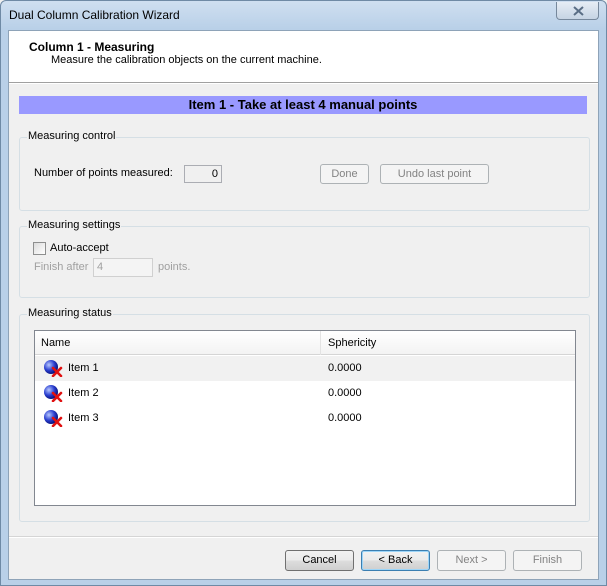 This screenshot has width=607, height=586. I want to click on table-row: Item 2 0.0000, so click(305, 393).